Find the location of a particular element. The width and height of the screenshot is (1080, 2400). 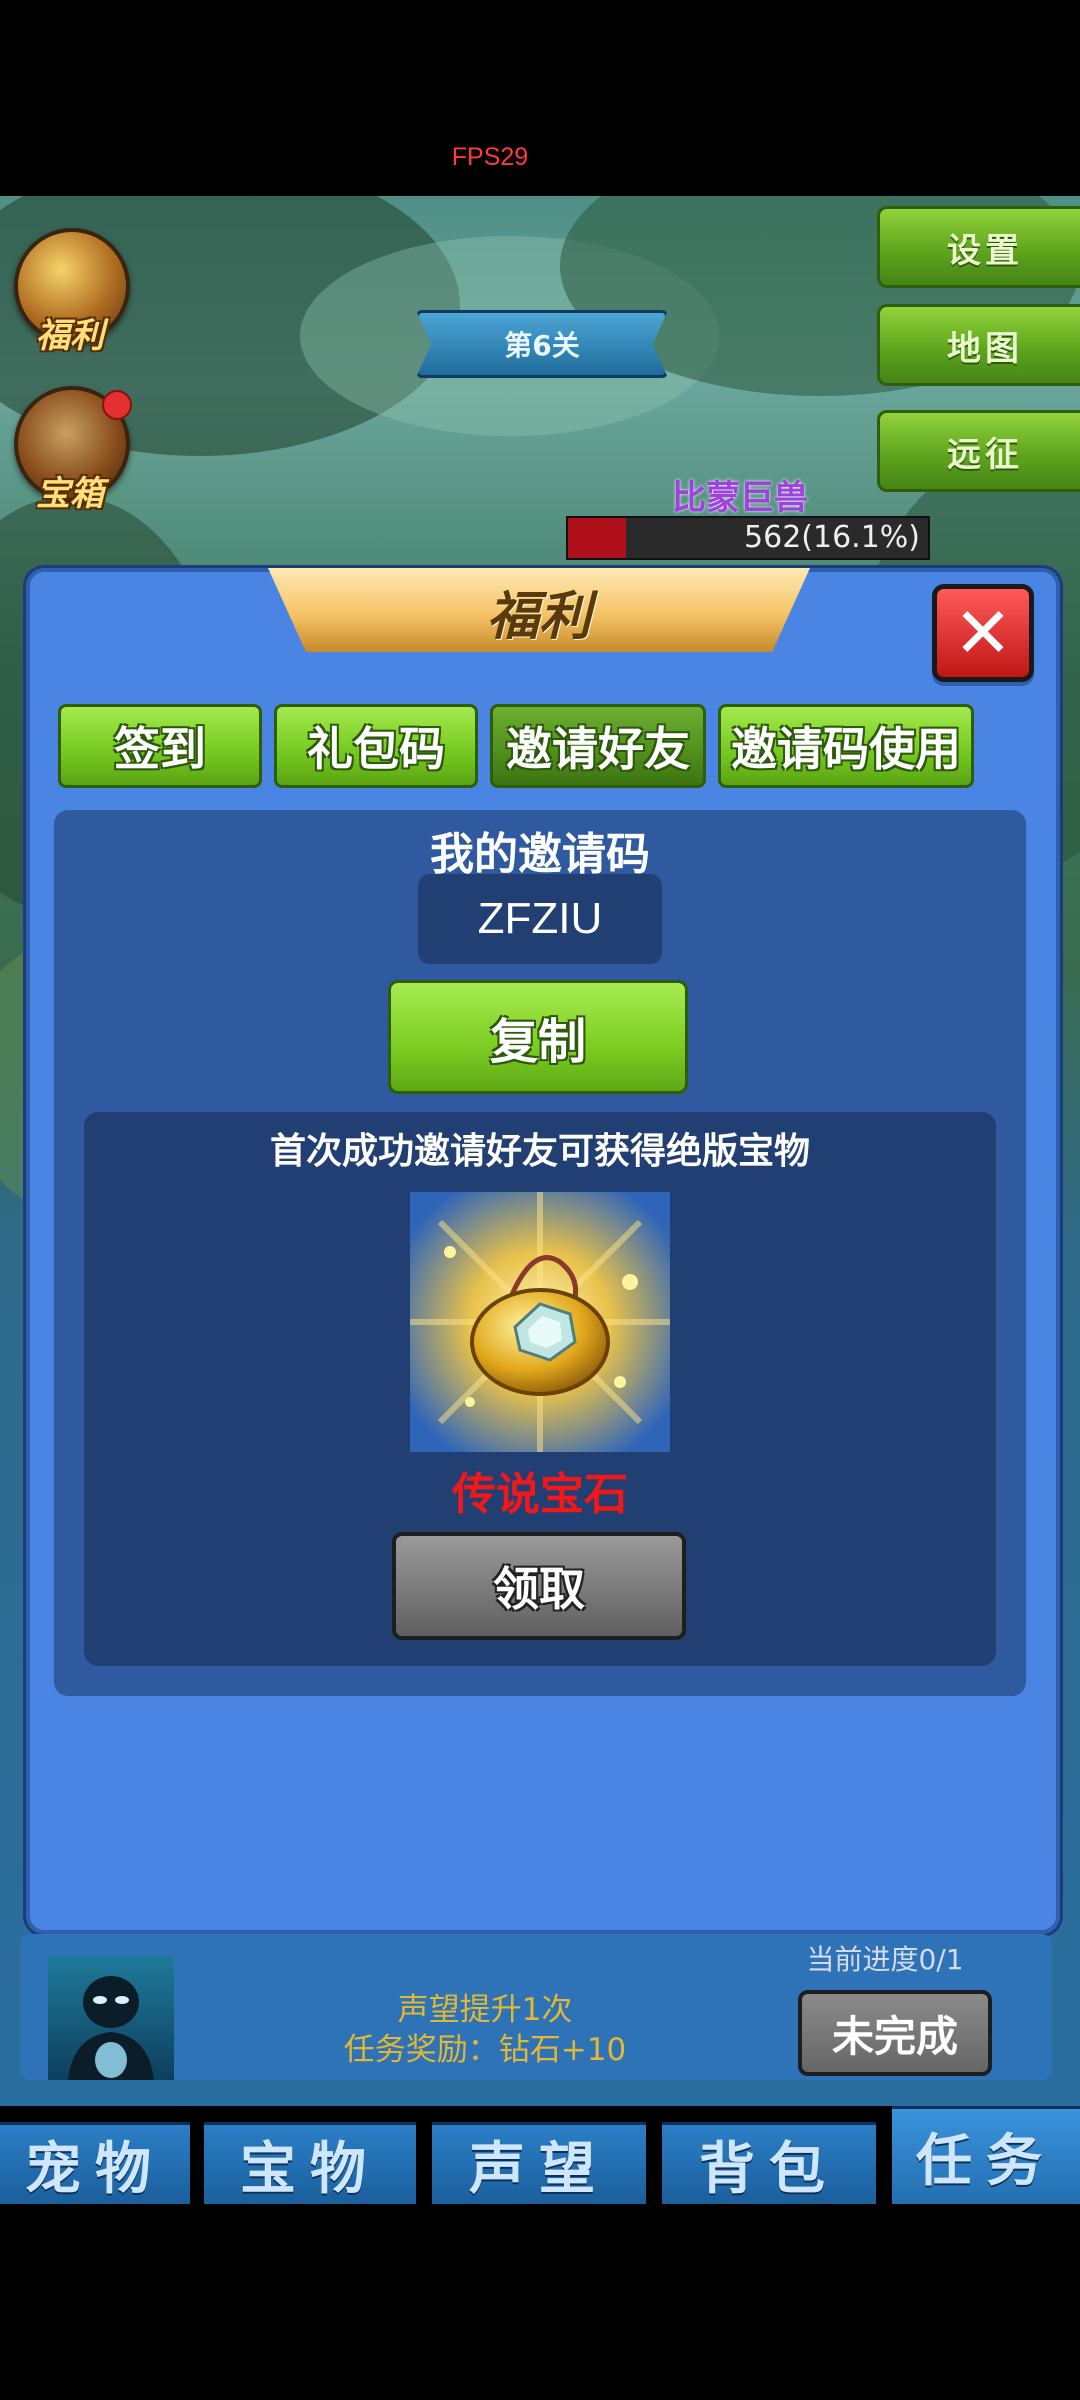

tab-use-invite-code: 邀请码使用 is located at coordinates (846, 746).